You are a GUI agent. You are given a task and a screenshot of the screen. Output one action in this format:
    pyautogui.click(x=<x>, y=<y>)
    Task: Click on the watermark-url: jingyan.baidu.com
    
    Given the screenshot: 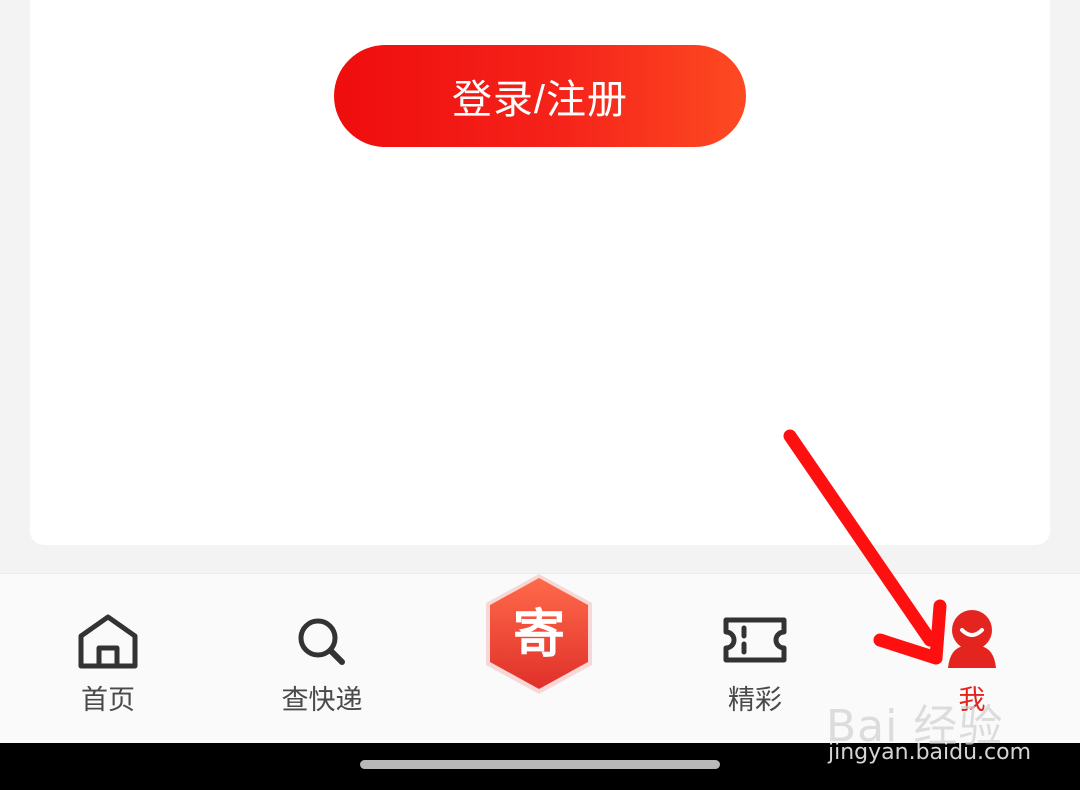 What is the action you would take?
    pyautogui.click(x=930, y=752)
    